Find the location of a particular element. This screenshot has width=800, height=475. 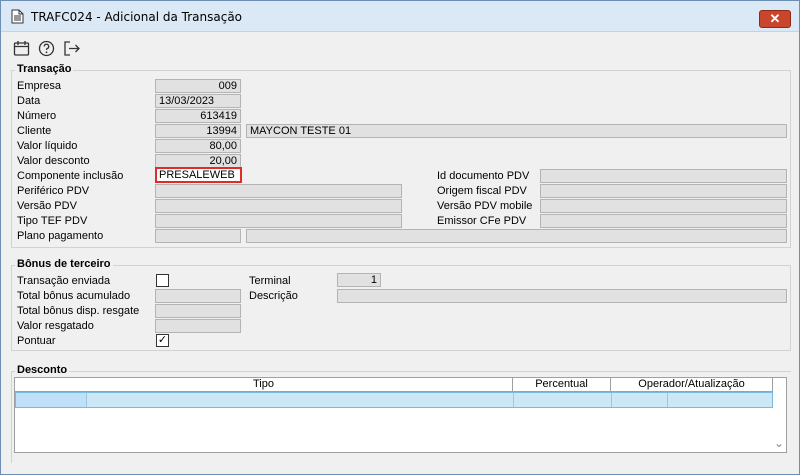

valor-desconto-field: 20,00 is located at coordinates (198, 161).